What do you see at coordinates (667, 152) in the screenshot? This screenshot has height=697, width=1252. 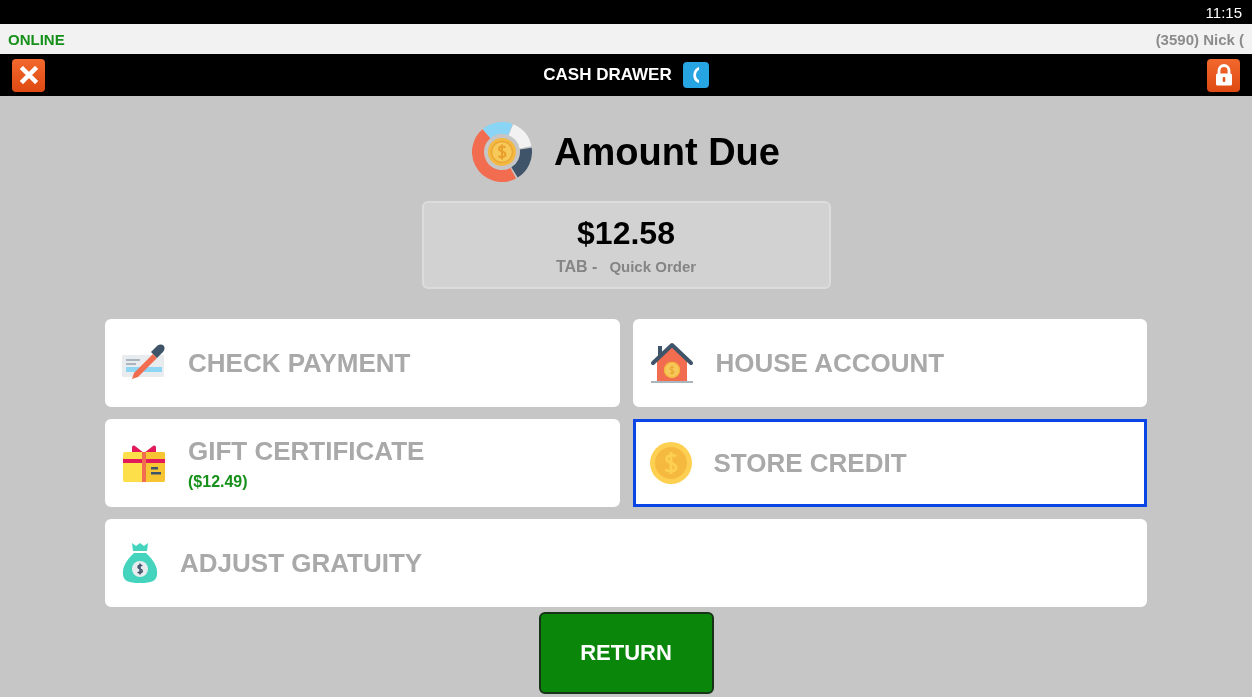 I see `amount-due-heading: Amount Due` at bounding box center [667, 152].